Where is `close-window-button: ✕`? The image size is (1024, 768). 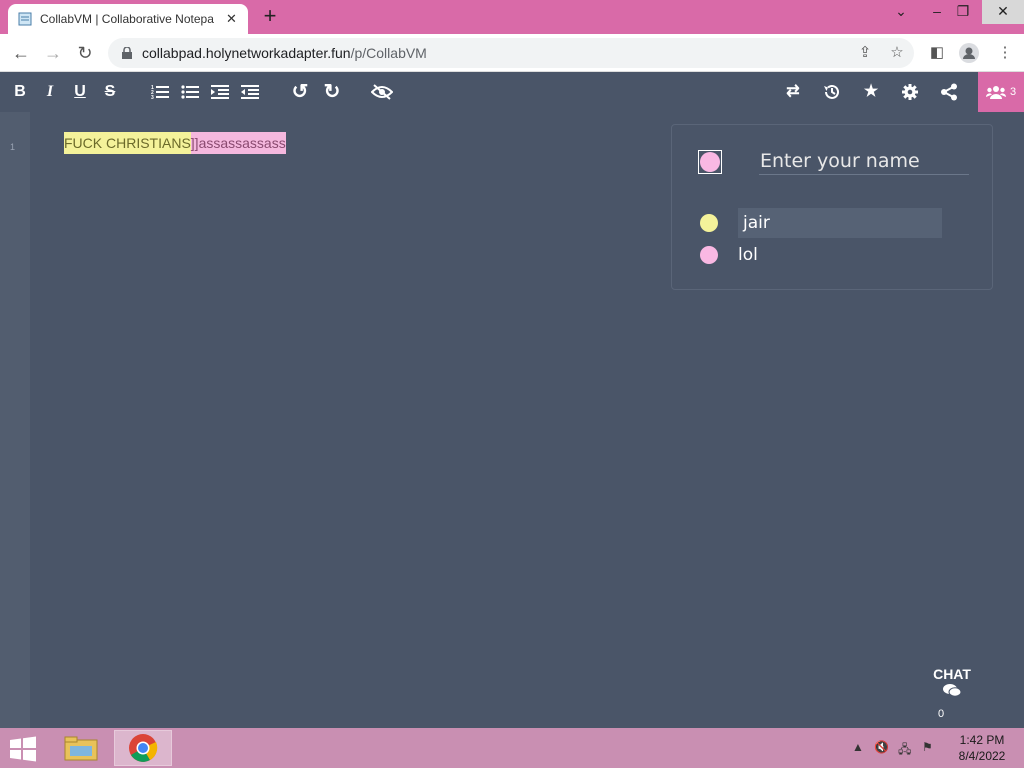
close-window-button: ✕ is located at coordinates (1003, 12).